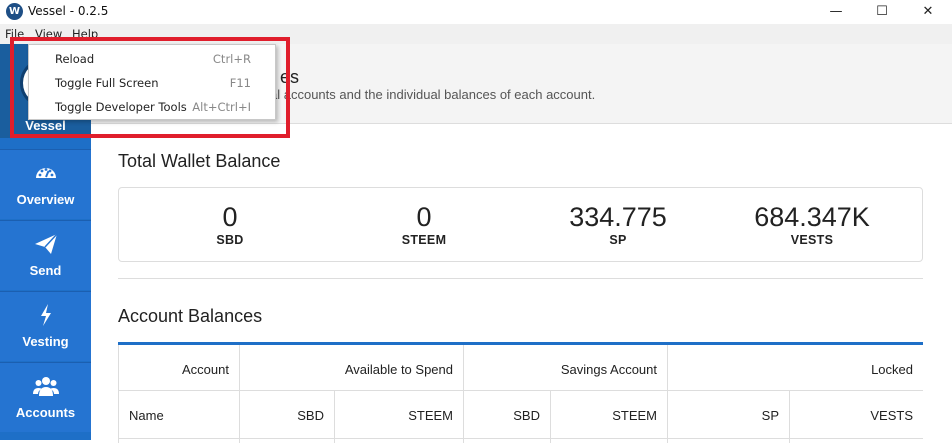 Image resolution: width=952 pixels, height=443 pixels. What do you see at coordinates (45, 270) in the screenshot?
I see `sidebar-item-label: Send` at bounding box center [45, 270].